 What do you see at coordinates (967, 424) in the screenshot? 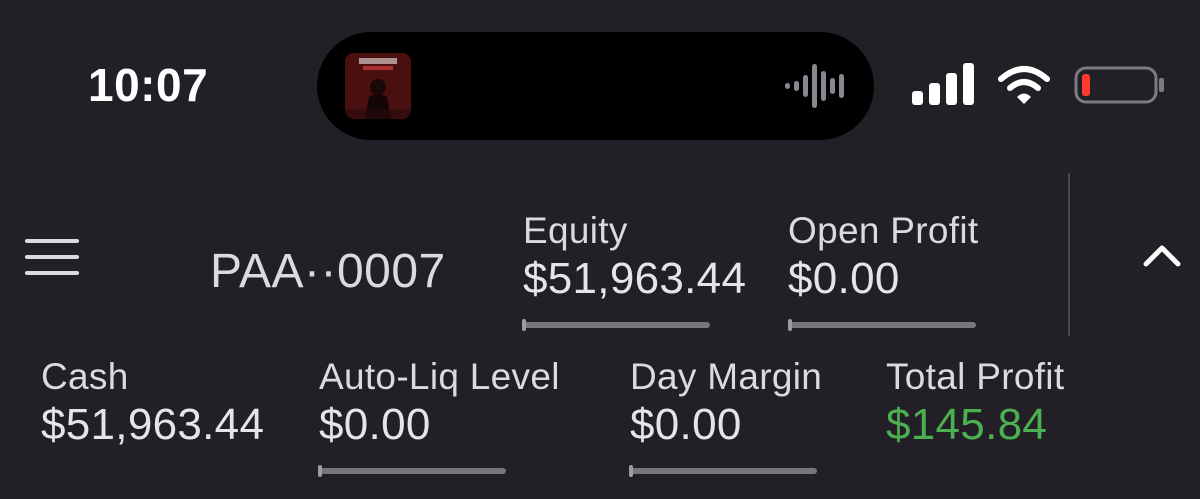
I see `total-profit-value: $145.84` at bounding box center [967, 424].